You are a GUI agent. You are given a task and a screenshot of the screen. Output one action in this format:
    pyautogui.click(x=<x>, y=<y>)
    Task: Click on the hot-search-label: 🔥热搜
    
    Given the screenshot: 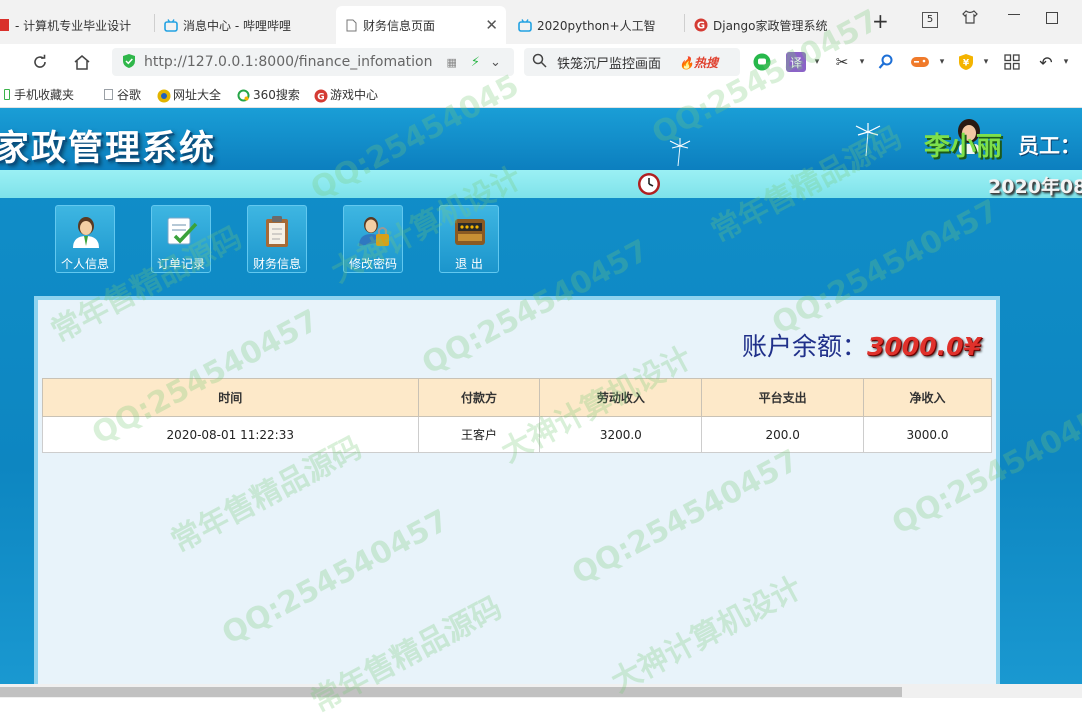 What is the action you would take?
    pyautogui.click(x=698, y=62)
    